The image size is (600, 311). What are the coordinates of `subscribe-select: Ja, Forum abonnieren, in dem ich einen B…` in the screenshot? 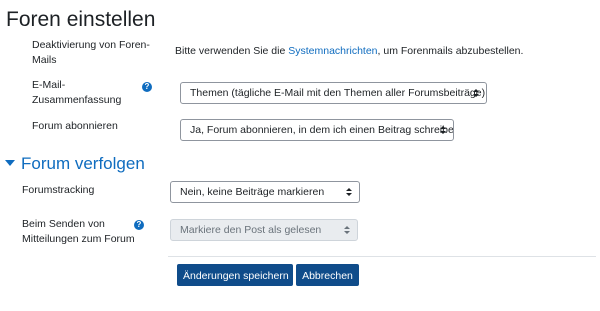 It's located at (317, 130).